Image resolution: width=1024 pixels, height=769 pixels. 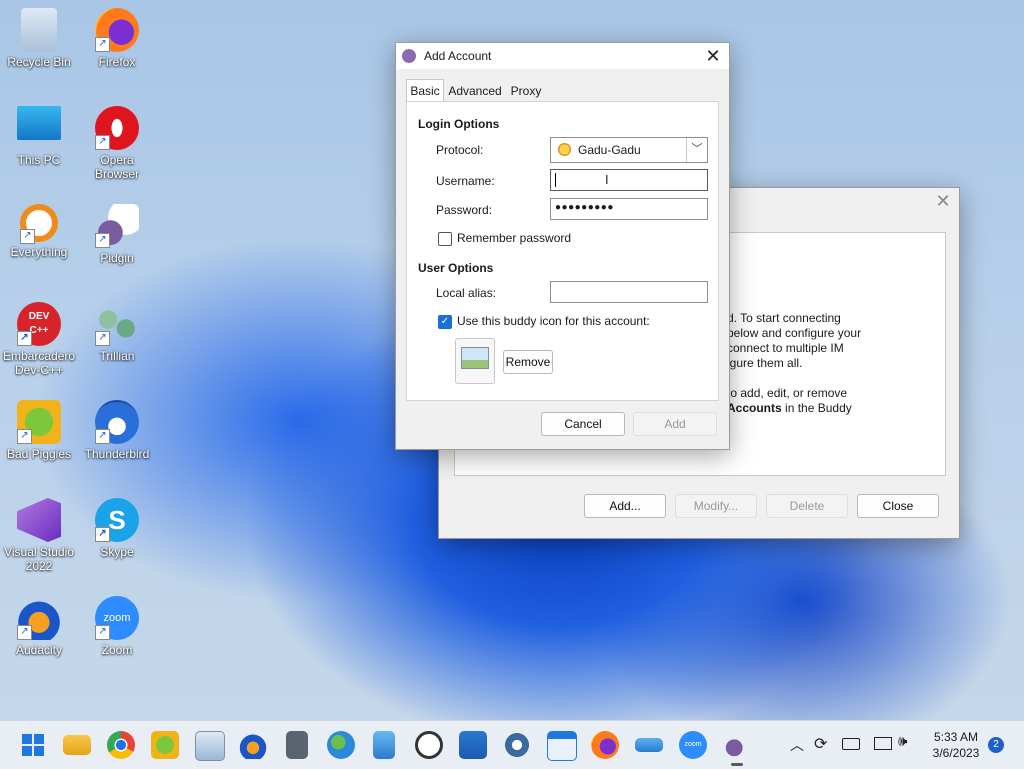 What do you see at coordinates (117, 454) in the screenshot?
I see `desktop-icon-label: Thunderbird` at bounding box center [117, 454].